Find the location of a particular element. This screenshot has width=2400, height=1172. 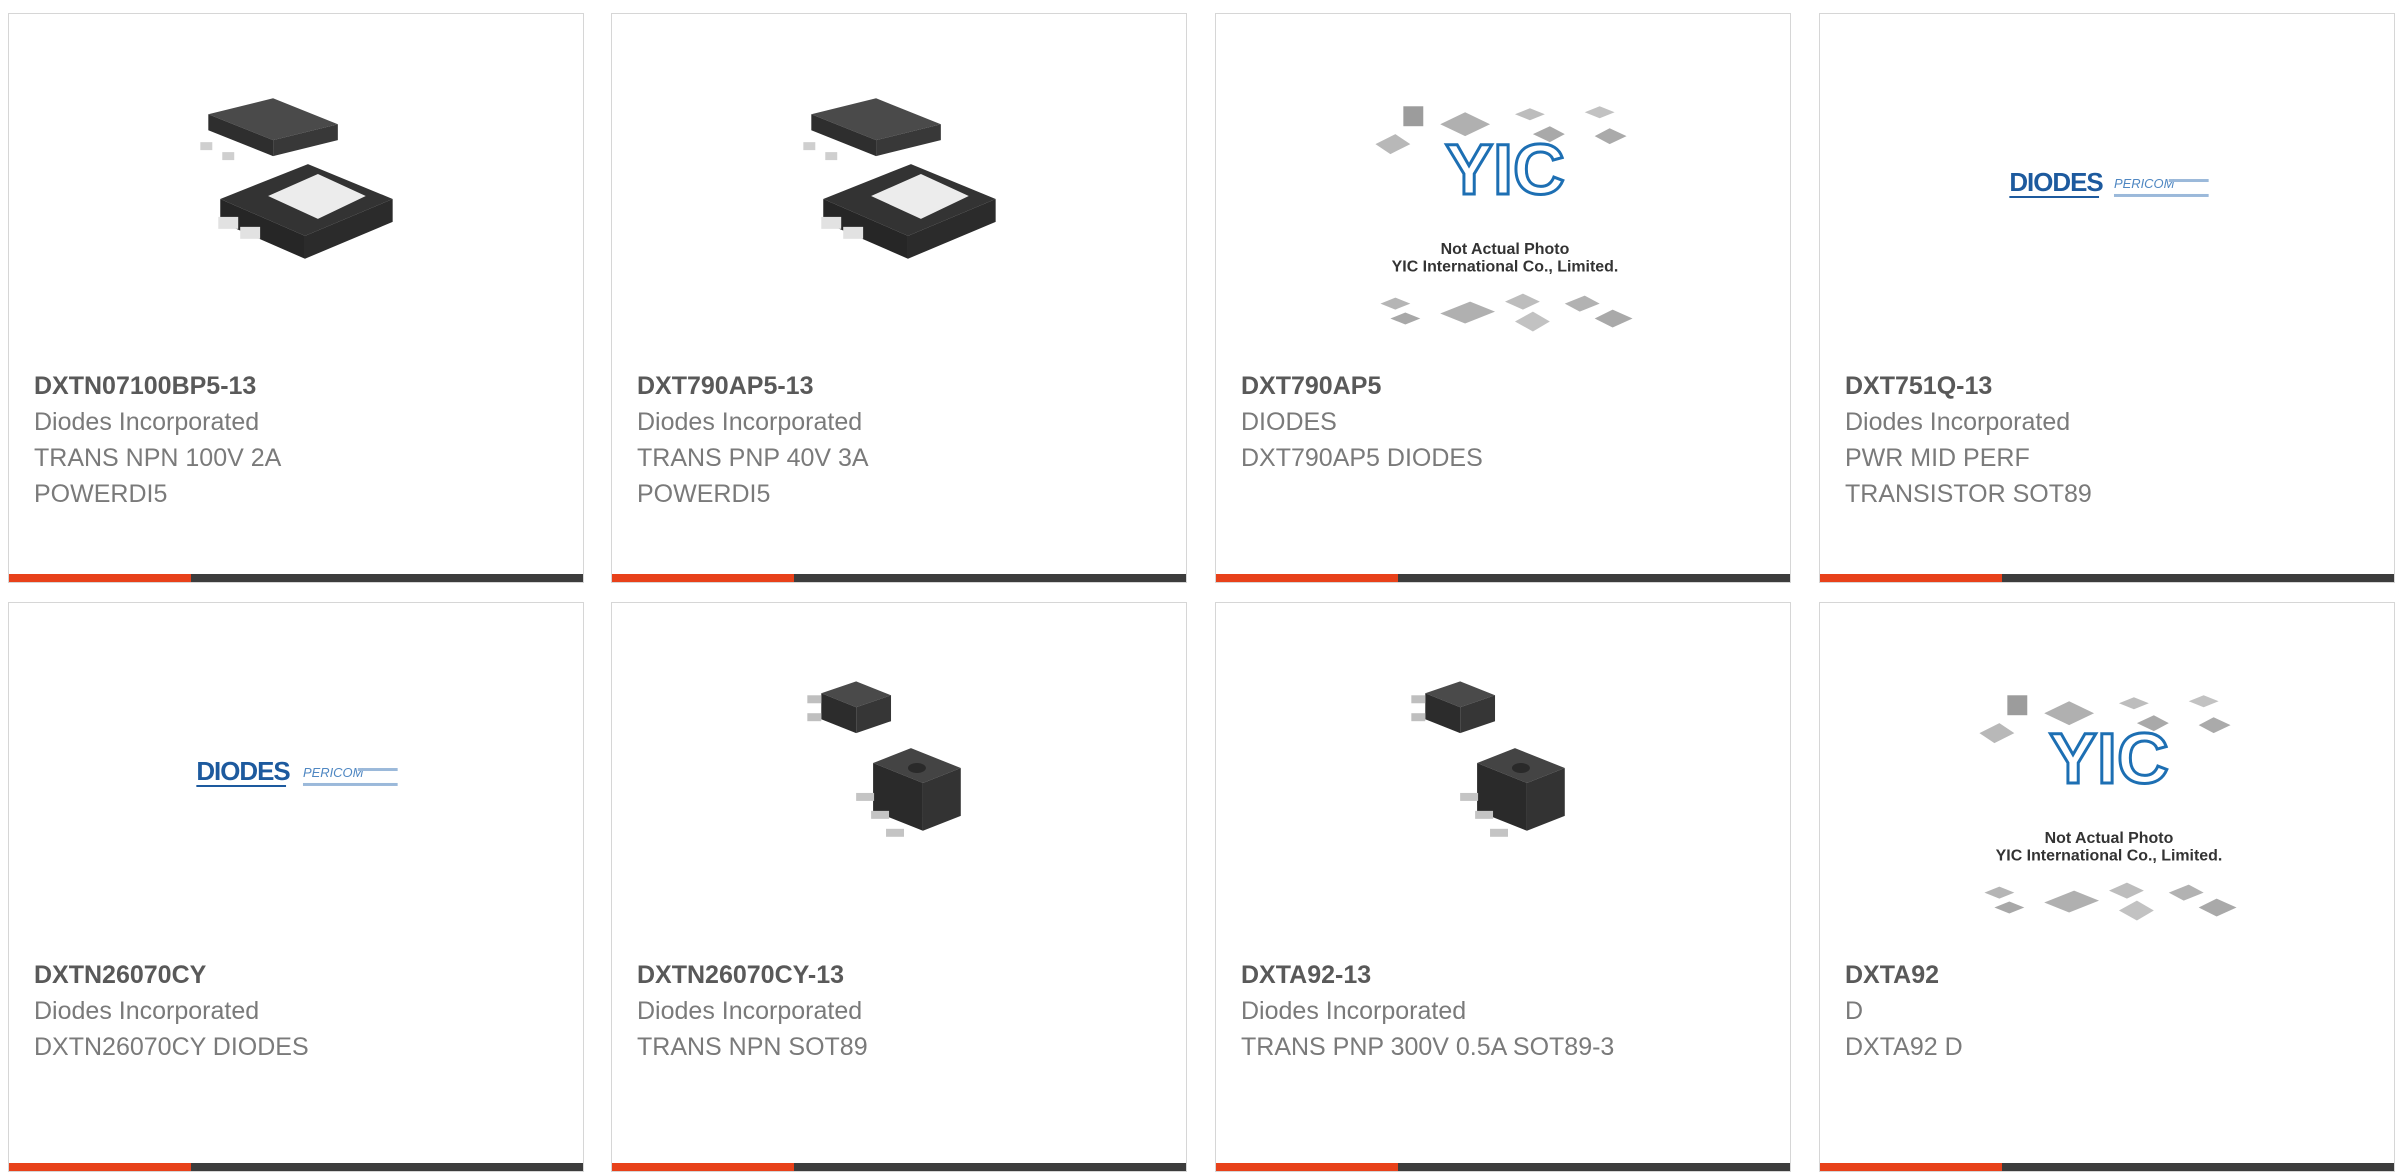

description: TRANS PNP 300V 0.5A SOT89-3 is located at coordinates (1428, 1047).